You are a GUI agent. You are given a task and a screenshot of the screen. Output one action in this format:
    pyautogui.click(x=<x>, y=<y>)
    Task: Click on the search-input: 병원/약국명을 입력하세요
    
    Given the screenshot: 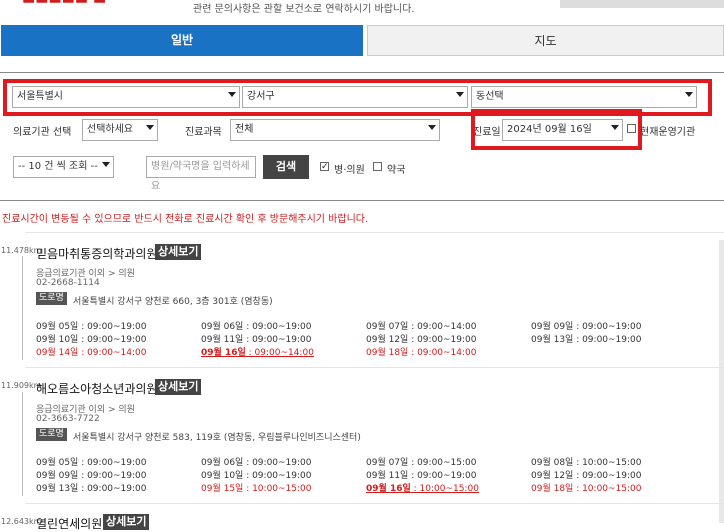 What is the action you would take?
    pyautogui.click(x=201, y=174)
    